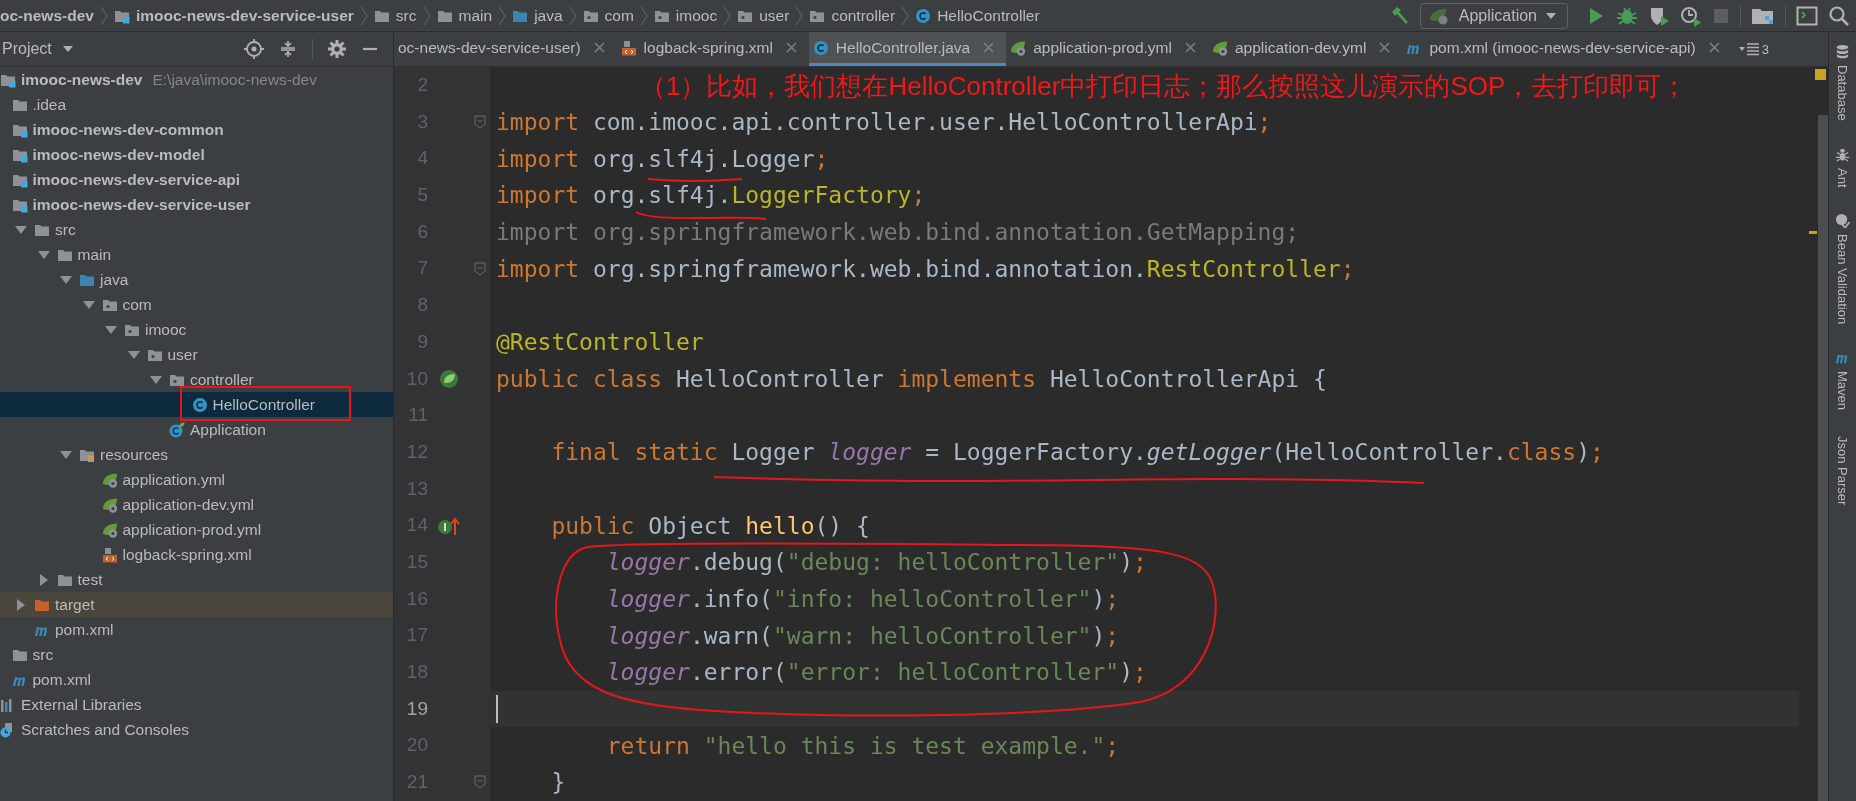 Image resolution: width=1856 pixels, height=801 pixels. I want to click on tree-item: application-prod.yml, so click(196, 529).